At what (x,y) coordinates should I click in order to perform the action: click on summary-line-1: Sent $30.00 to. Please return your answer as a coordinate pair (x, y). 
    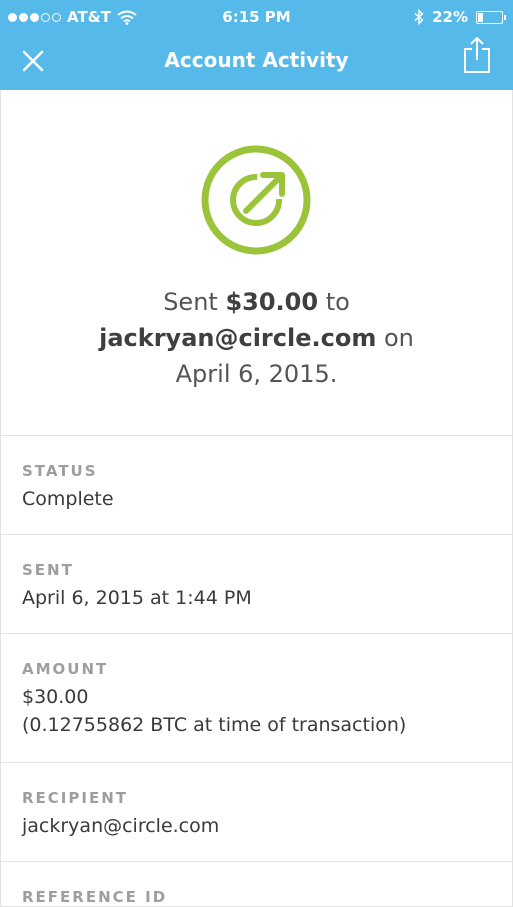
    Looking at the image, I should click on (256, 302).